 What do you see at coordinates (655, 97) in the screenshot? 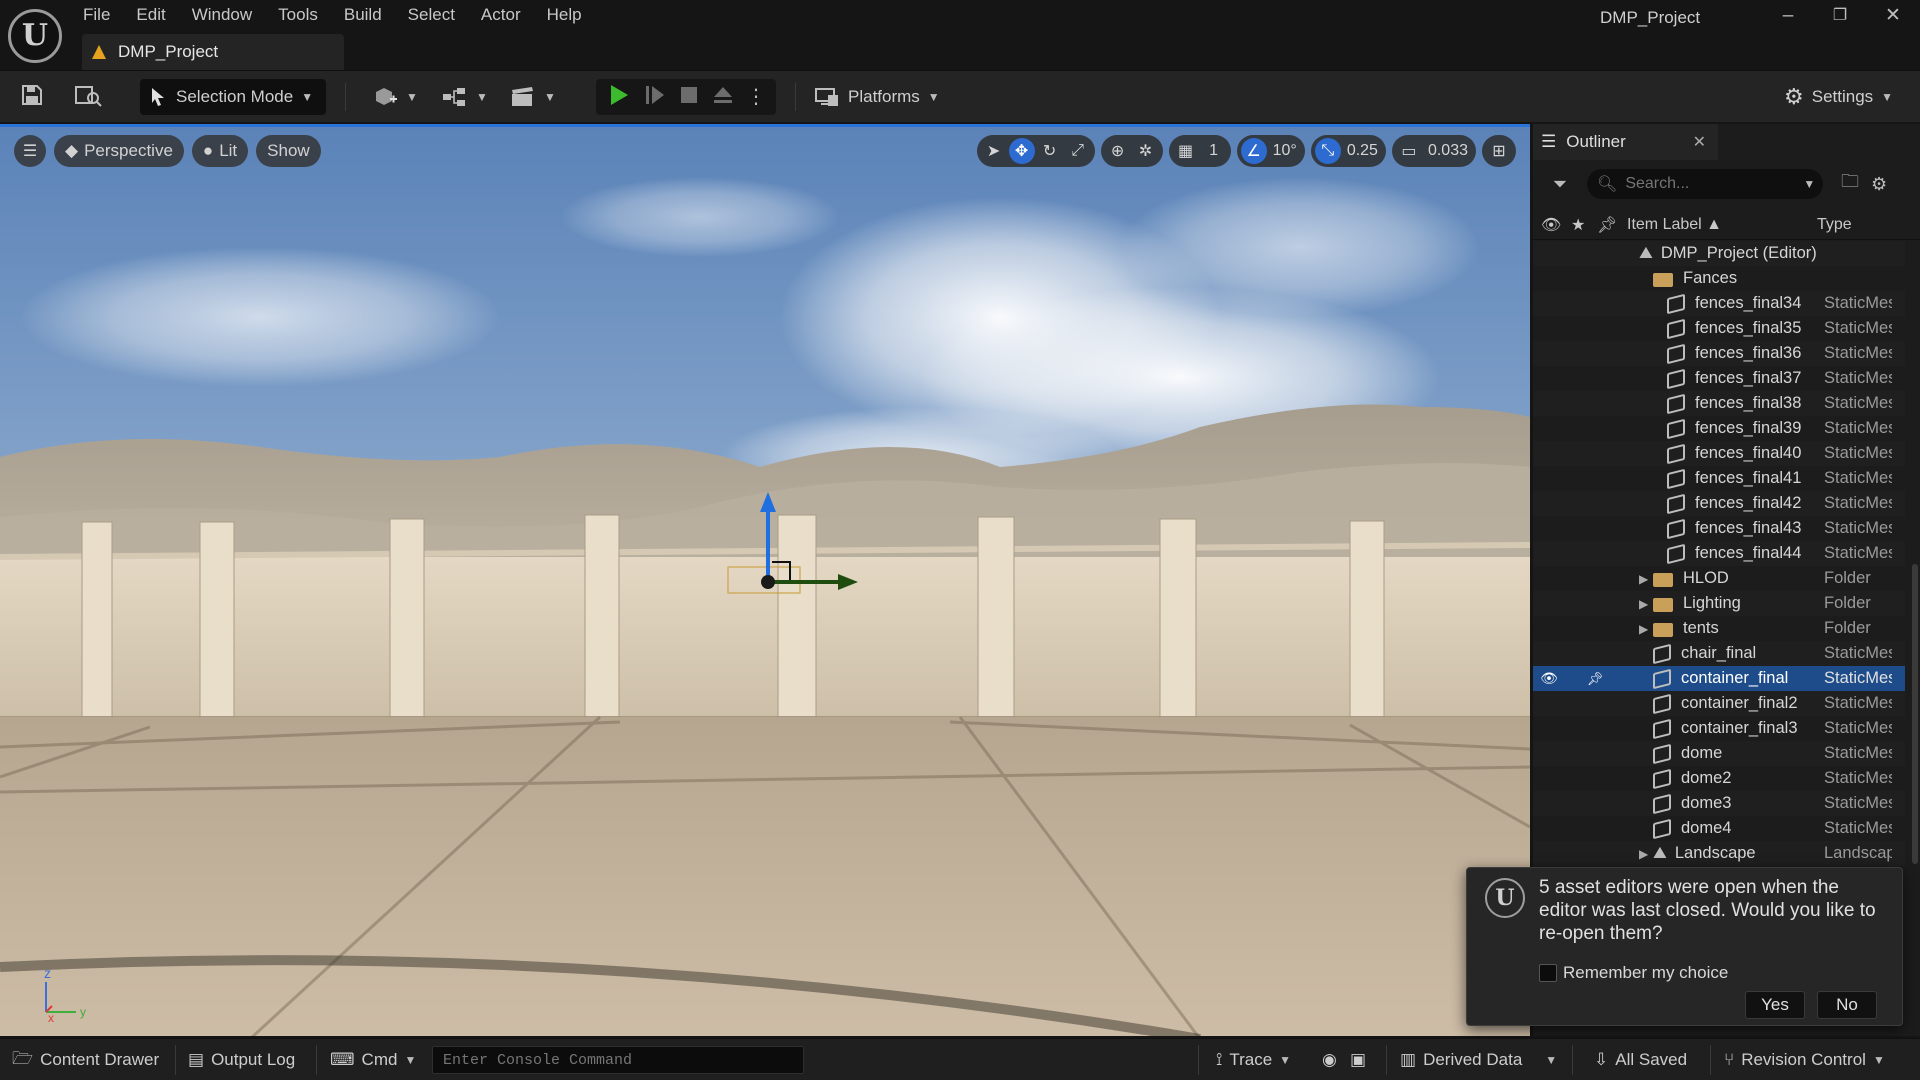
I see `advance-frame-icon` at bounding box center [655, 97].